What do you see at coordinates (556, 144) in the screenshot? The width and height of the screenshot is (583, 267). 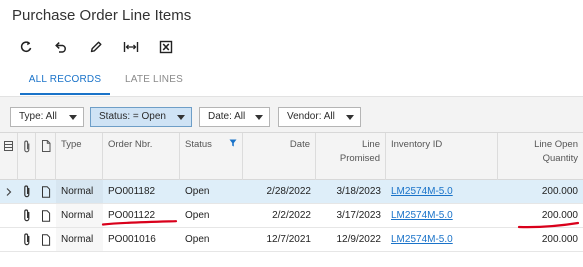 I see `line-open-qty-label-1: Line Open` at bounding box center [556, 144].